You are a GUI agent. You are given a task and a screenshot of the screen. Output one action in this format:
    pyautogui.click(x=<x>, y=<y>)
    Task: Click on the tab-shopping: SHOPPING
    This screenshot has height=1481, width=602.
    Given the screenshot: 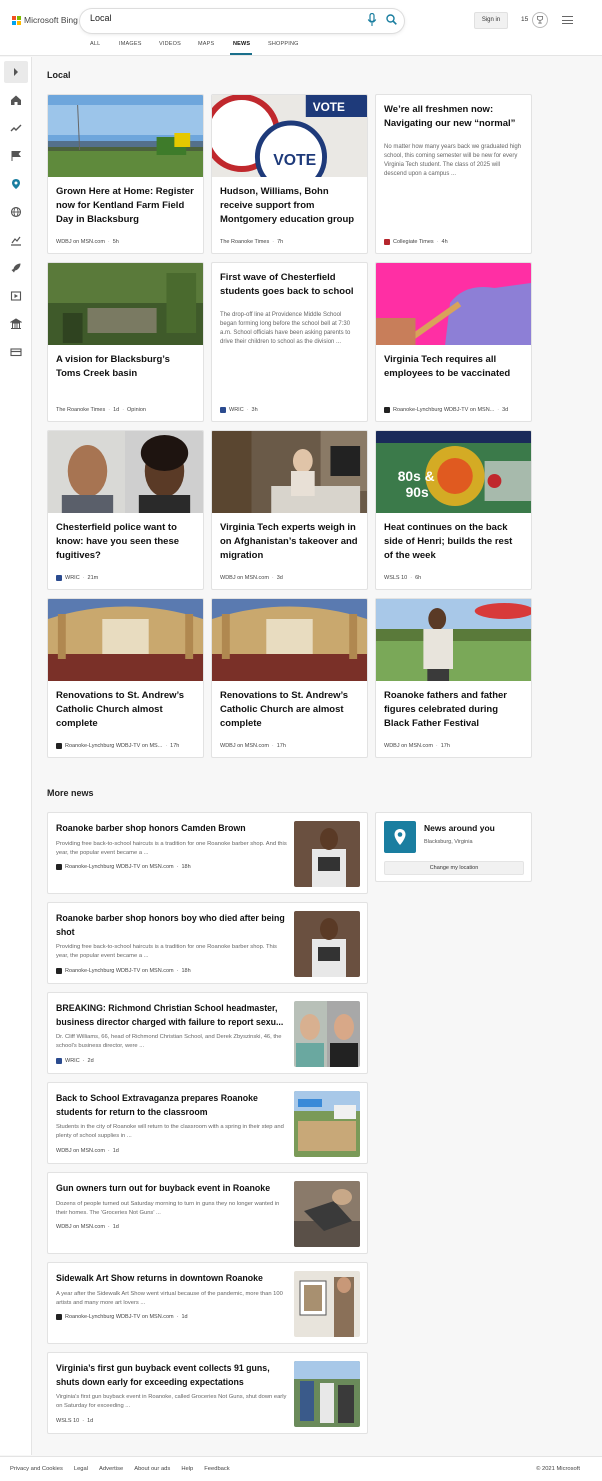 What is the action you would take?
    pyautogui.click(x=283, y=44)
    